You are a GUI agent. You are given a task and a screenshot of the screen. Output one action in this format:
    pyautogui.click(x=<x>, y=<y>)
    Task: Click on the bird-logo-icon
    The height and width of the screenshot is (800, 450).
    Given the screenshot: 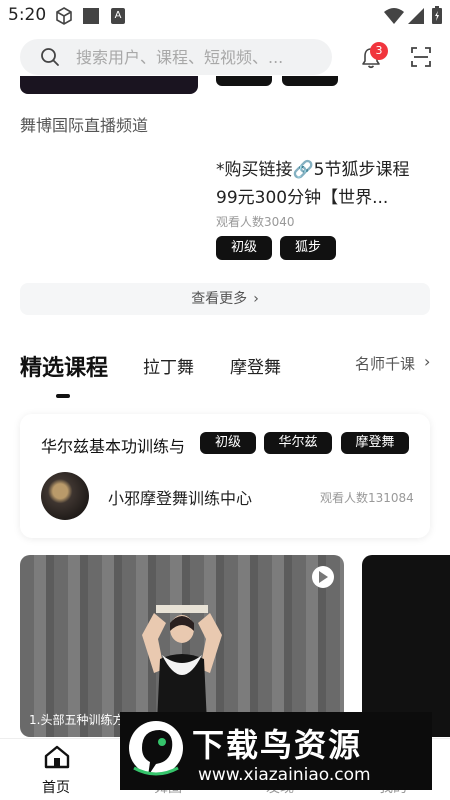 What is the action you would take?
    pyautogui.click(x=156, y=748)
    